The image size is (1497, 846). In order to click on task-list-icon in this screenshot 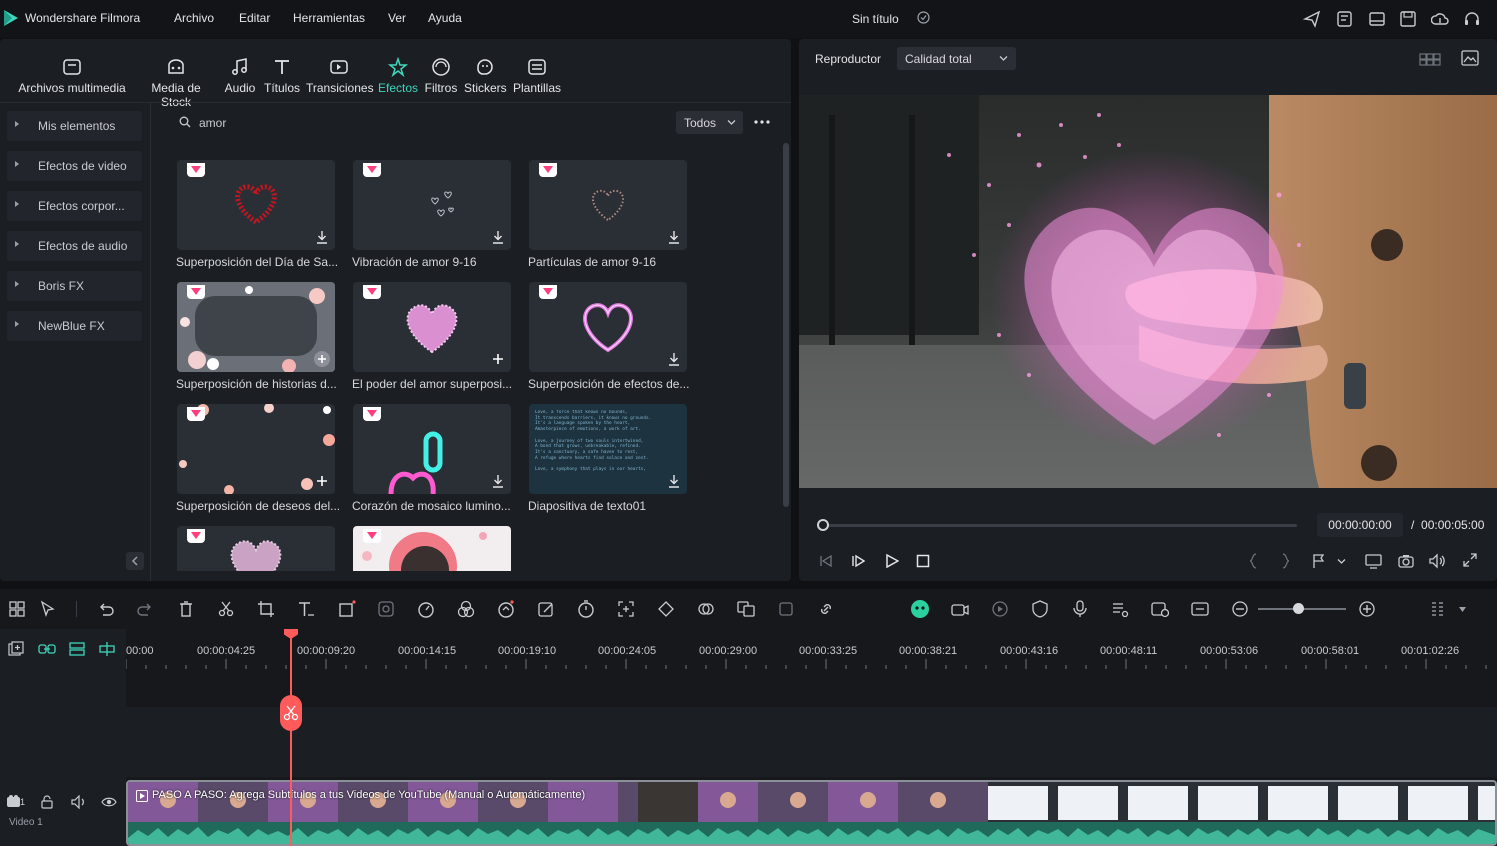, I will do `click(1345, 19)`.